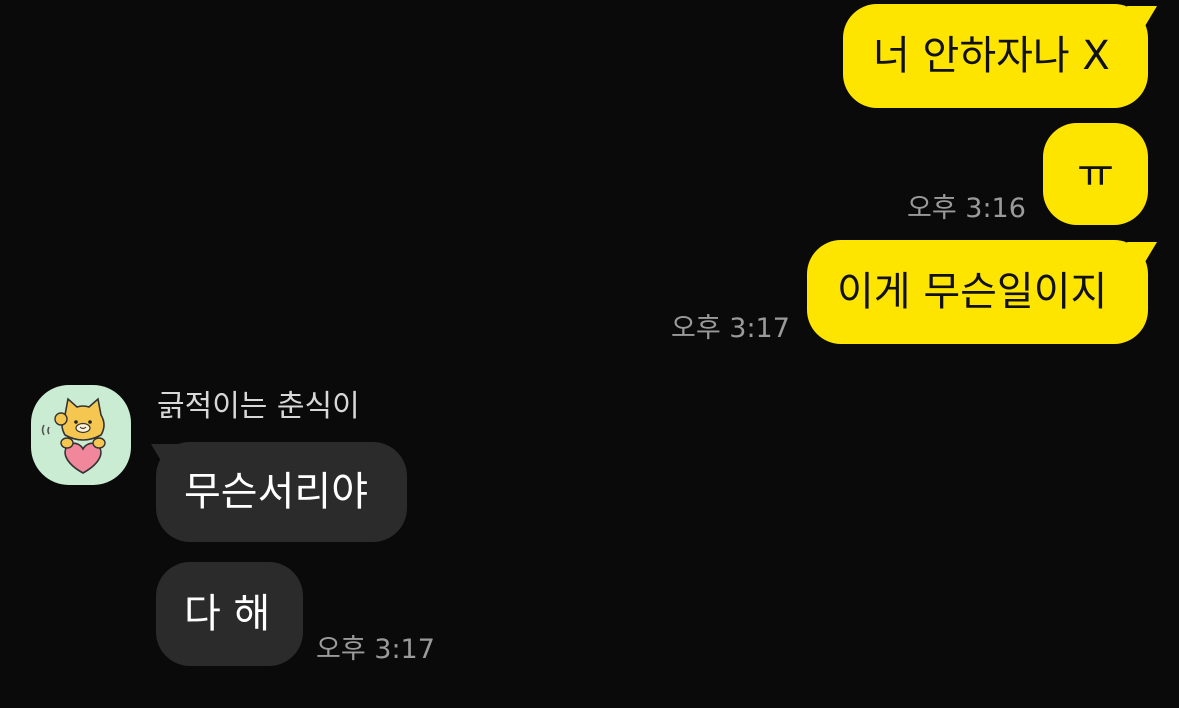 This screenshot has width=1179, height=708. What do you see at coordinates (972, 292) in the screenshot?
I see `message-text: 이게 무슨일이지` at bounding box center [972, 292].